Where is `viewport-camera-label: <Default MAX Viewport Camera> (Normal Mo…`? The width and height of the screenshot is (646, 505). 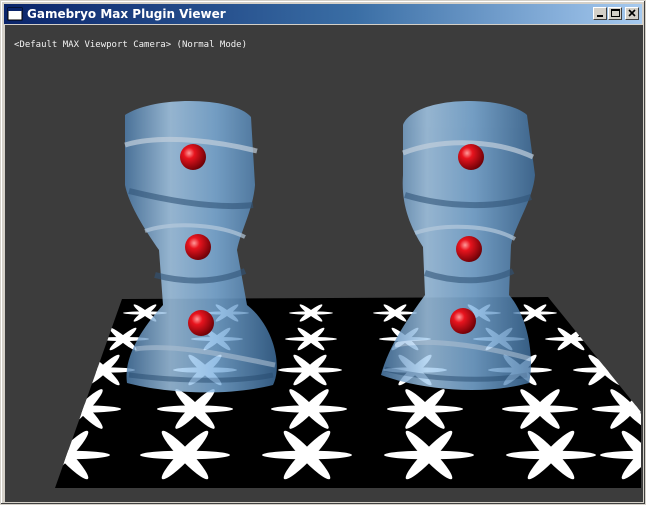
viewport-camera-label: <Default MAX Viewport Camera> (Normal Mo… is located at coordinates (130, 45).